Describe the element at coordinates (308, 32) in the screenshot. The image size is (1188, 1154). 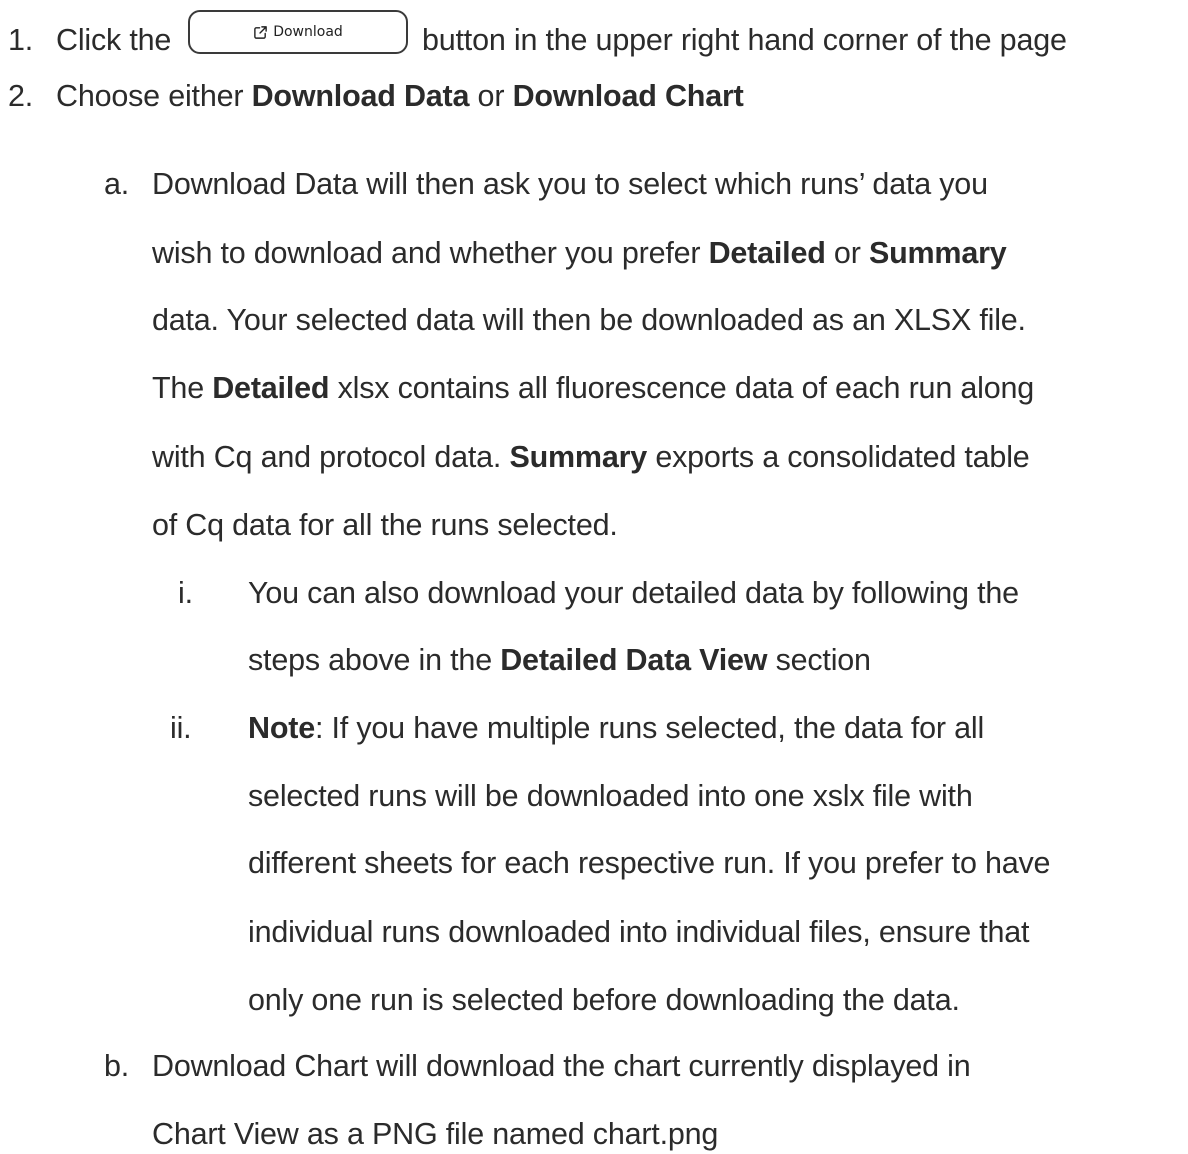
I see `download-button-label: Download` at that location.